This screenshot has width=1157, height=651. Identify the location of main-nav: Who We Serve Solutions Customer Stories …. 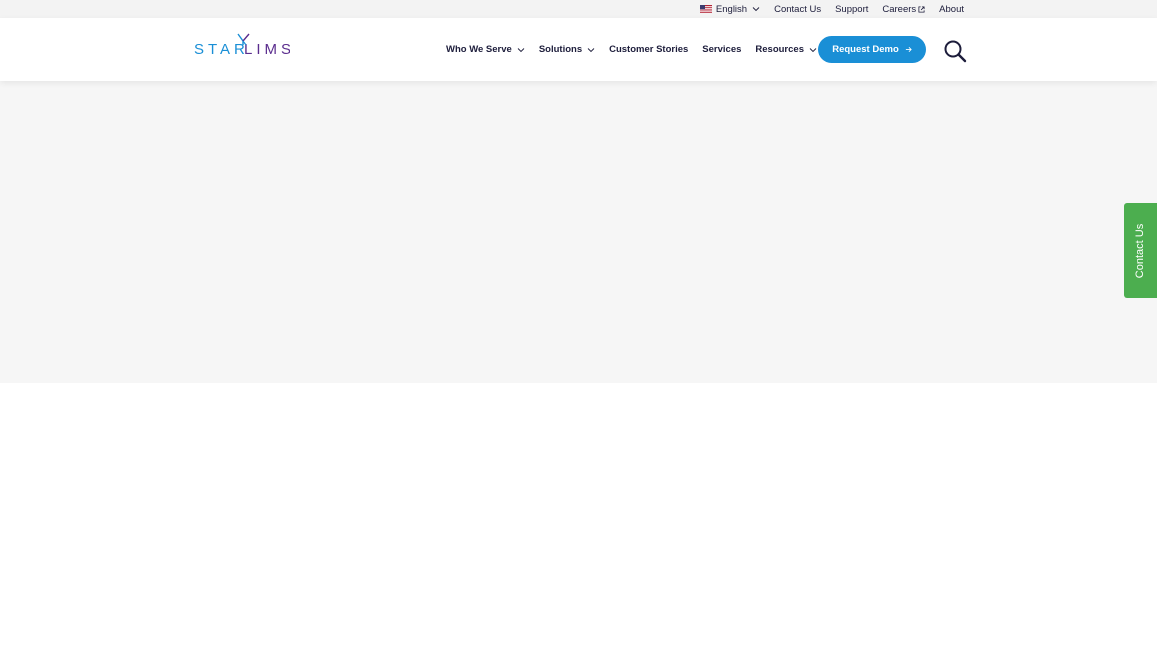
(638, 49).